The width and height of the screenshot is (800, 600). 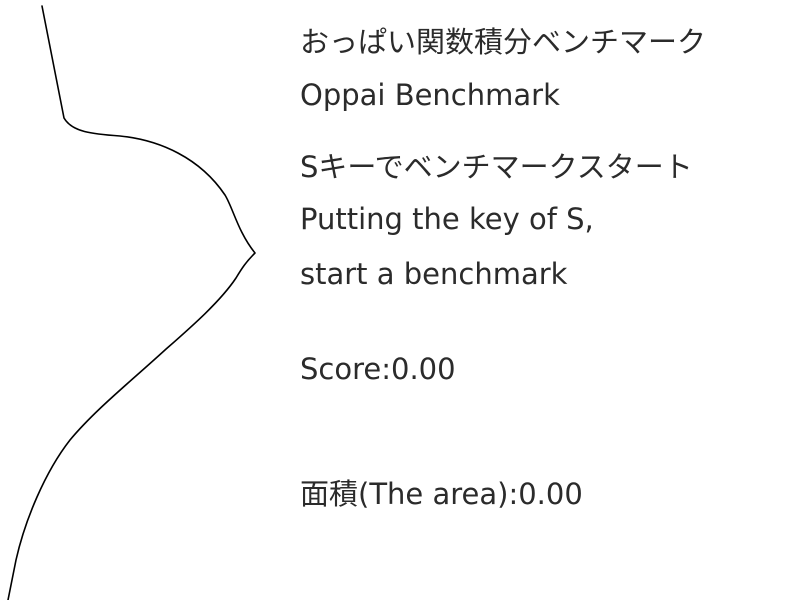 I want to click on area-readout: 面積(The area):0.00, so click(x=441, y=494).